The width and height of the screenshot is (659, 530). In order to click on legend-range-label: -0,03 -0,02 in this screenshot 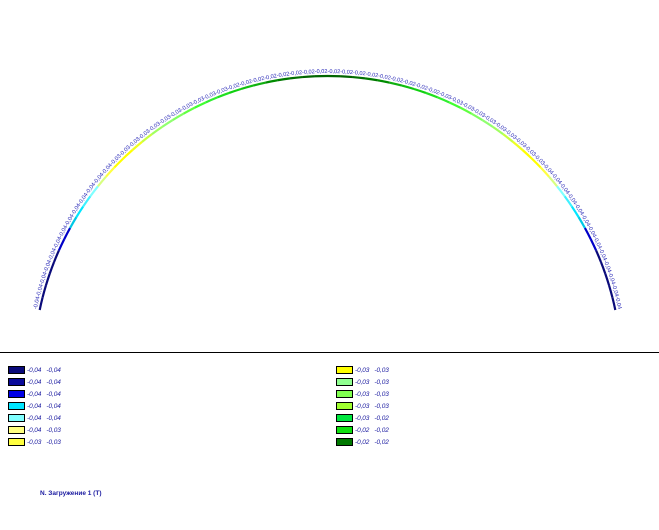, I will do `click(372, 418)`.